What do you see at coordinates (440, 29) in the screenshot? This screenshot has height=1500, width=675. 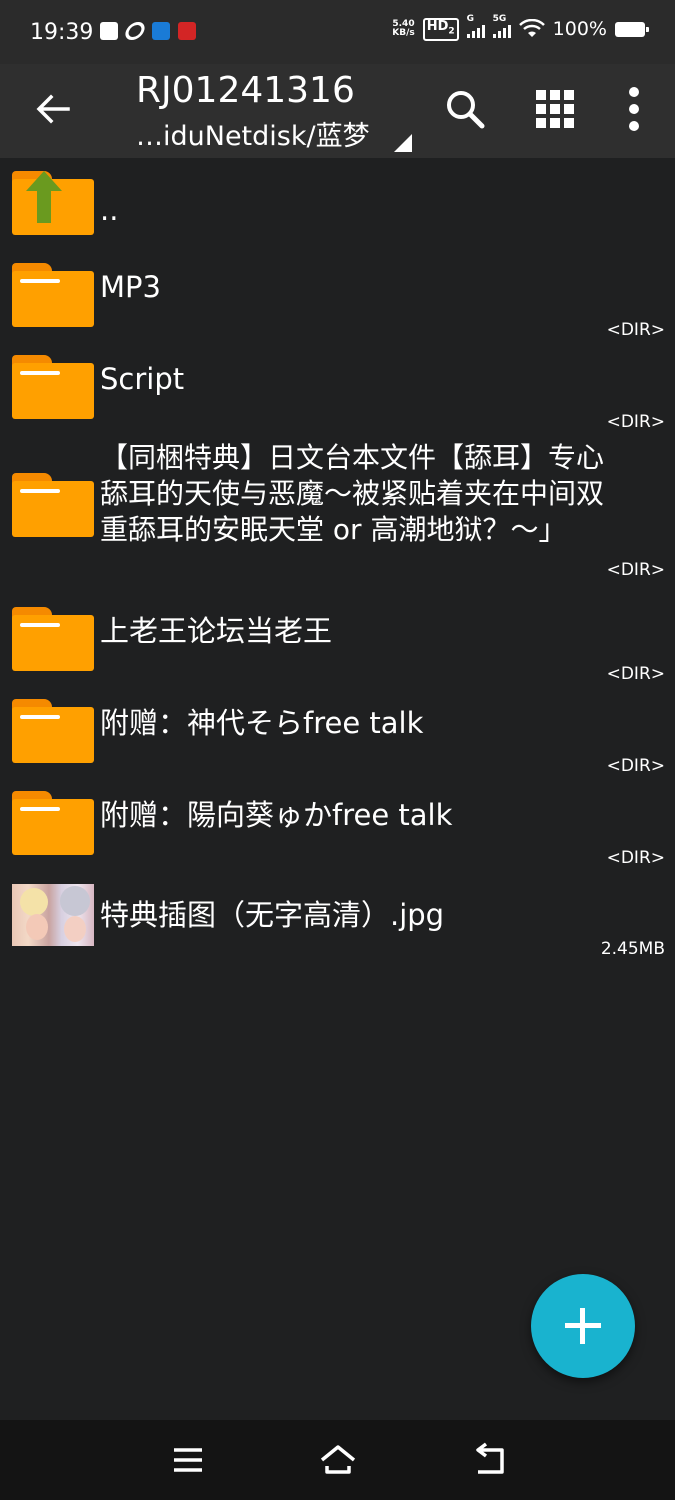 I see `hd-voice-icon: HD2` at bounding box center [440, 29].